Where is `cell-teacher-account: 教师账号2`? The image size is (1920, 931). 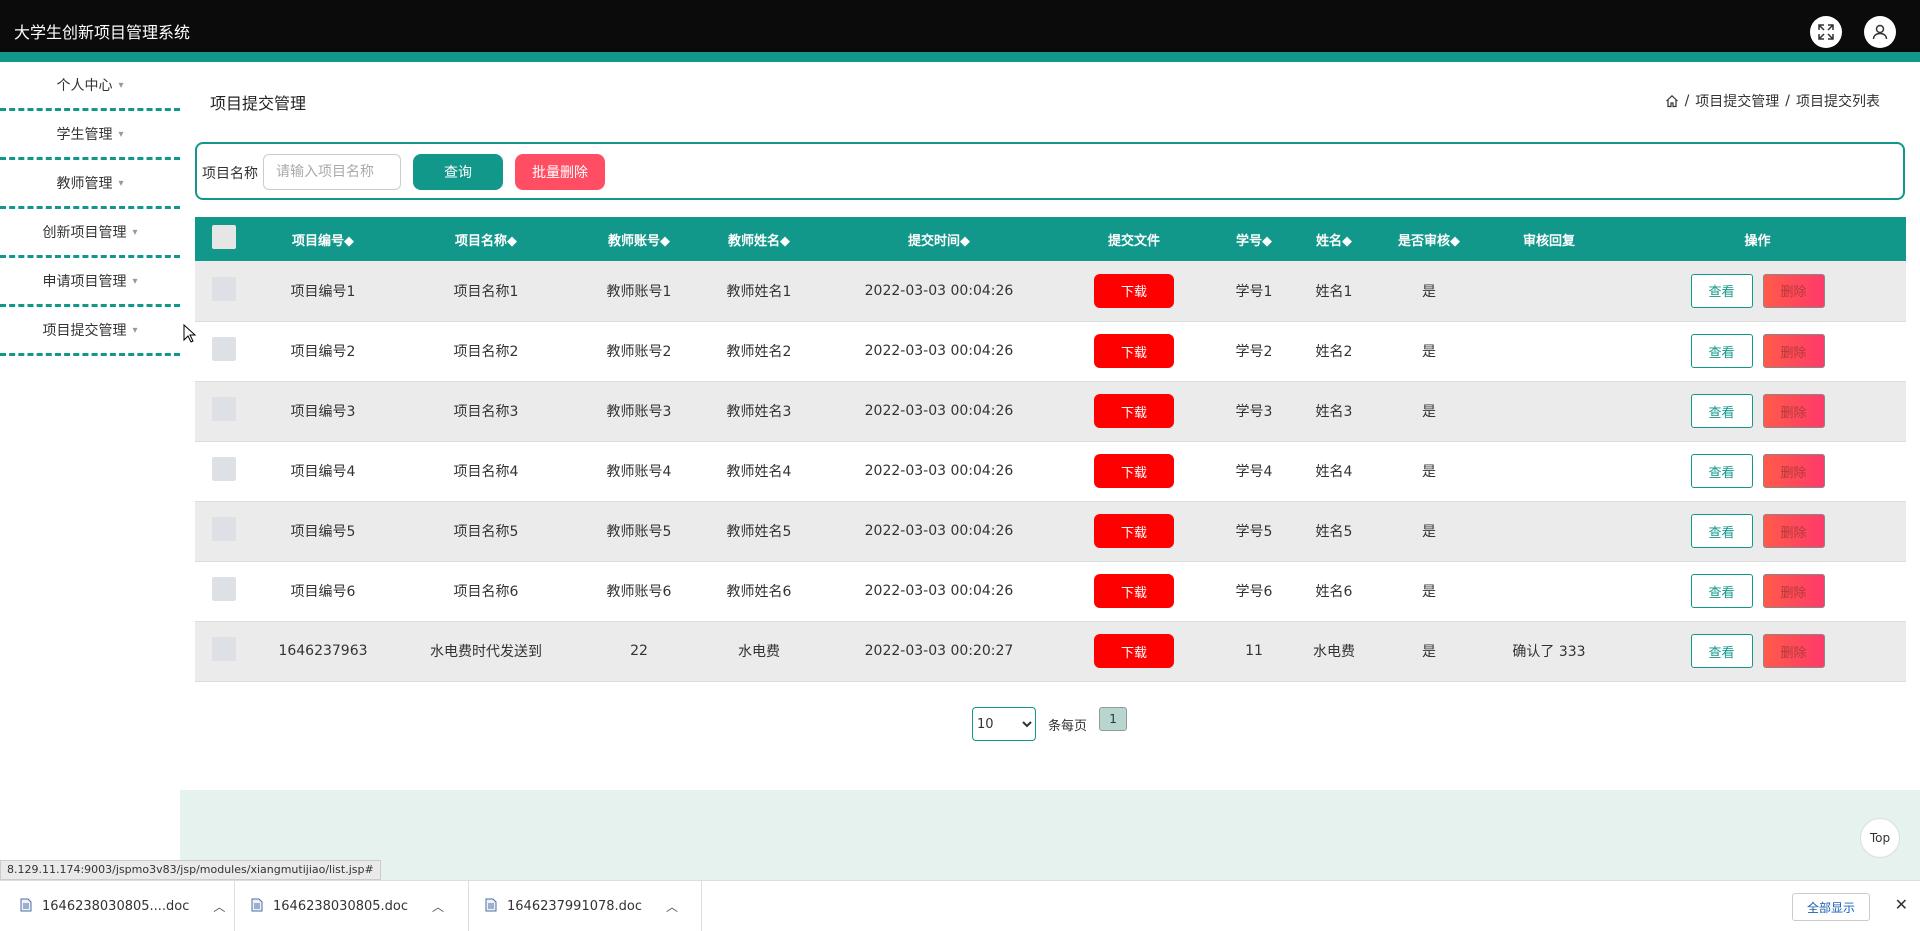 cell-teacher-account: 教师账号2 is located at coordinates (639, 352).